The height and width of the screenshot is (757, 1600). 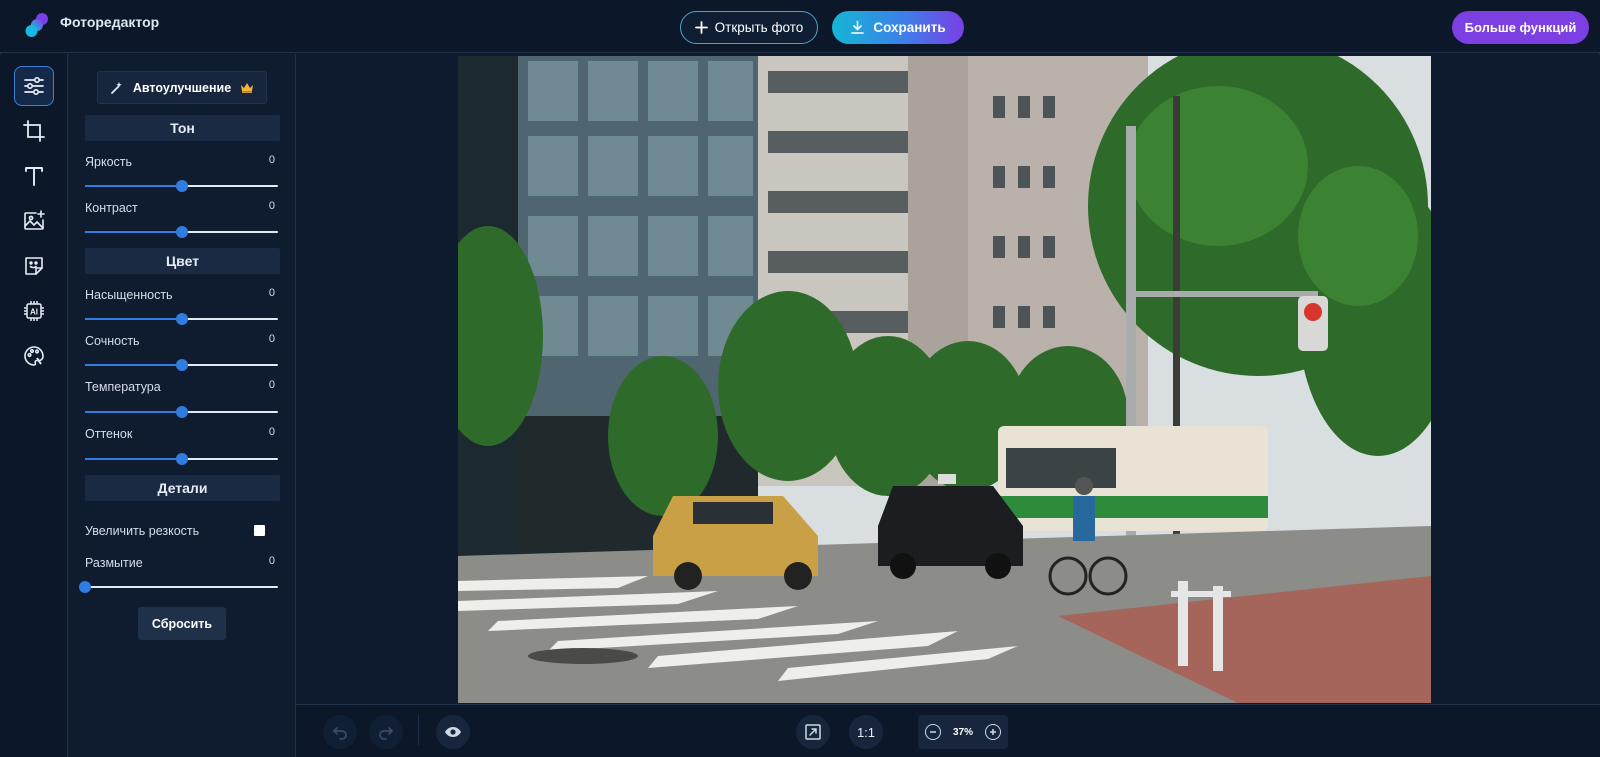 I want to click on blur-slider-thumb, so click(x=85, y=587).